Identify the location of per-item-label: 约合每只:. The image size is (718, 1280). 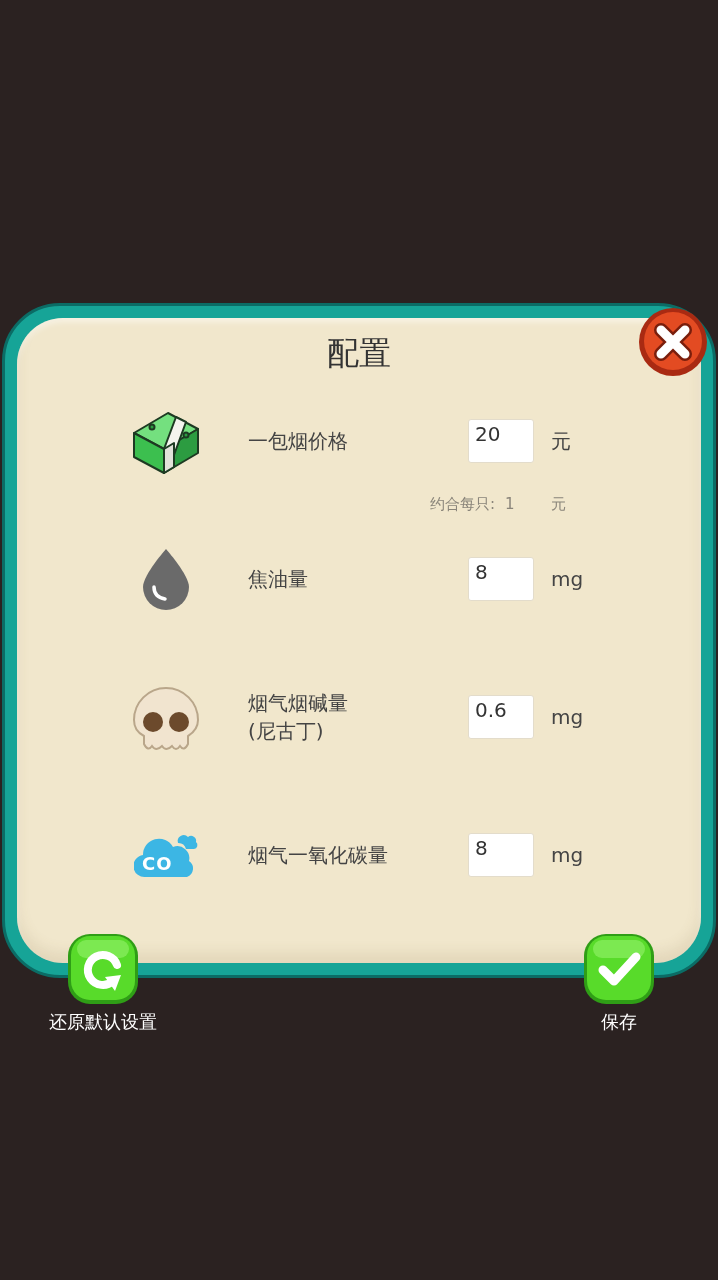
(463, 504).